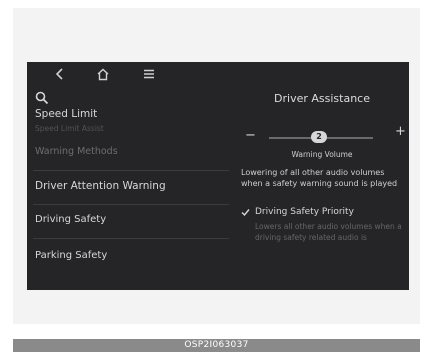 The width and height of the screenshot is (433, 352). Describe the element at coordinates (103, 74) in the screenshot. I see `home-icon` at that location.